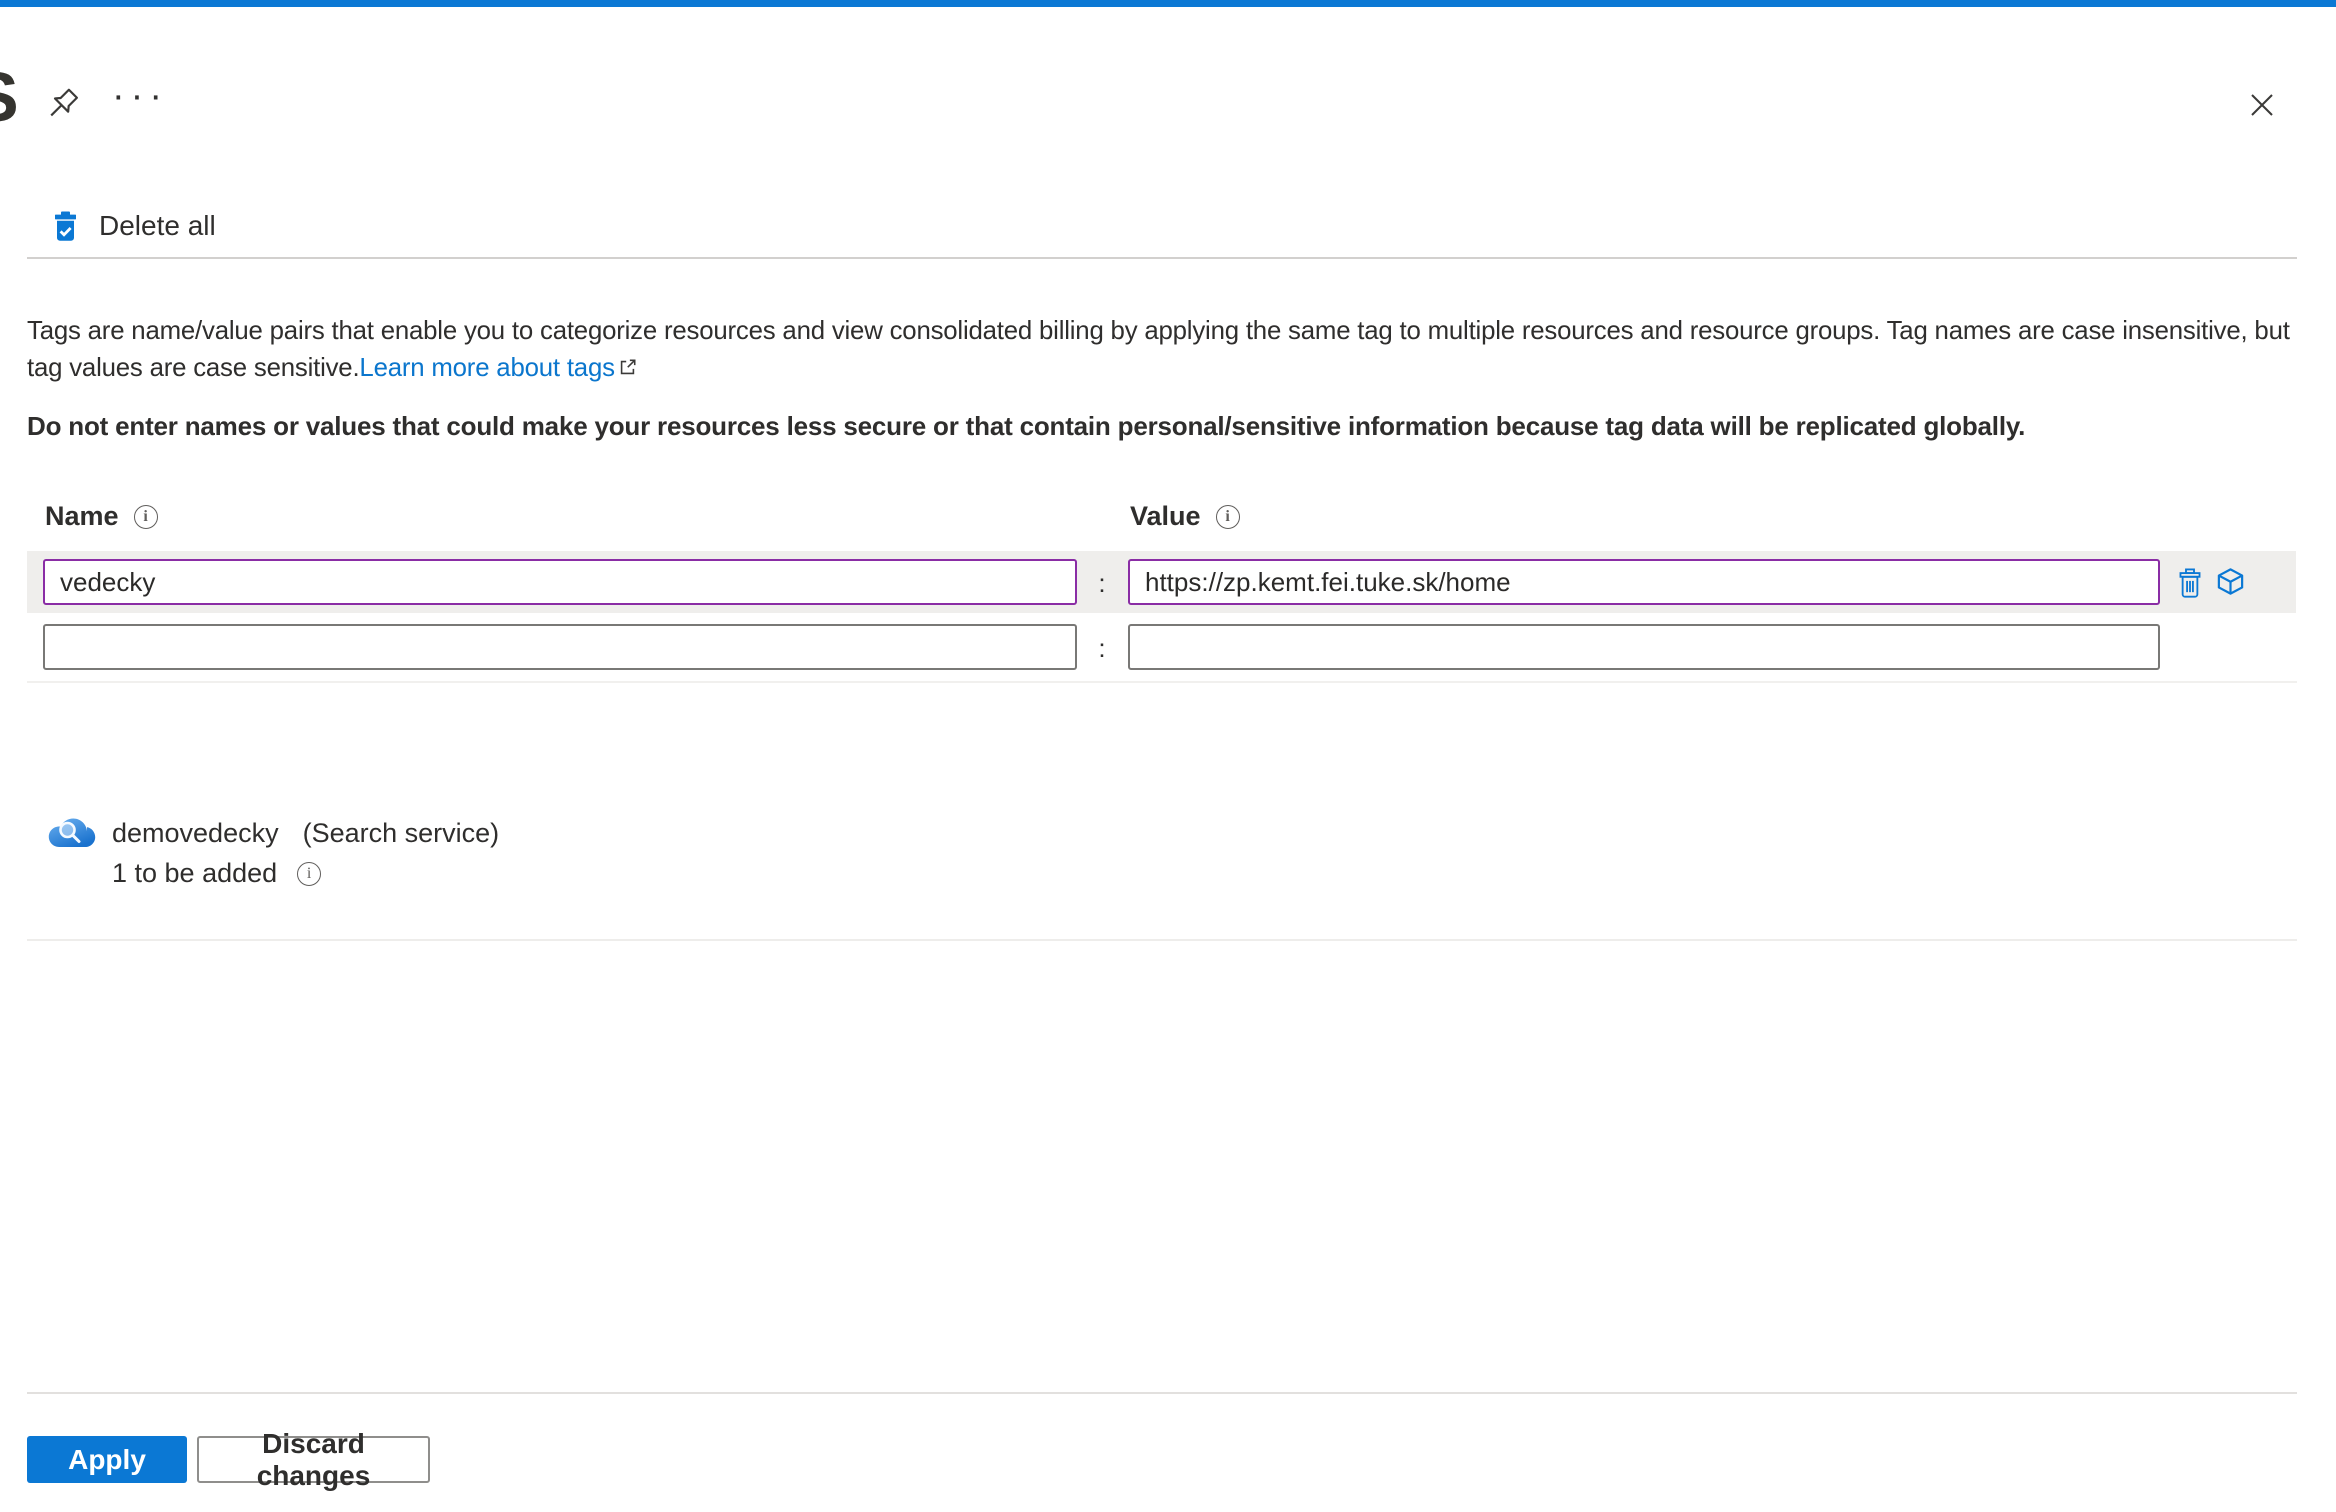 The image size is (2336, 1512). Describe the element at coordinates (72, 837) in the screenshot. I see `search-service-icon` at that location.